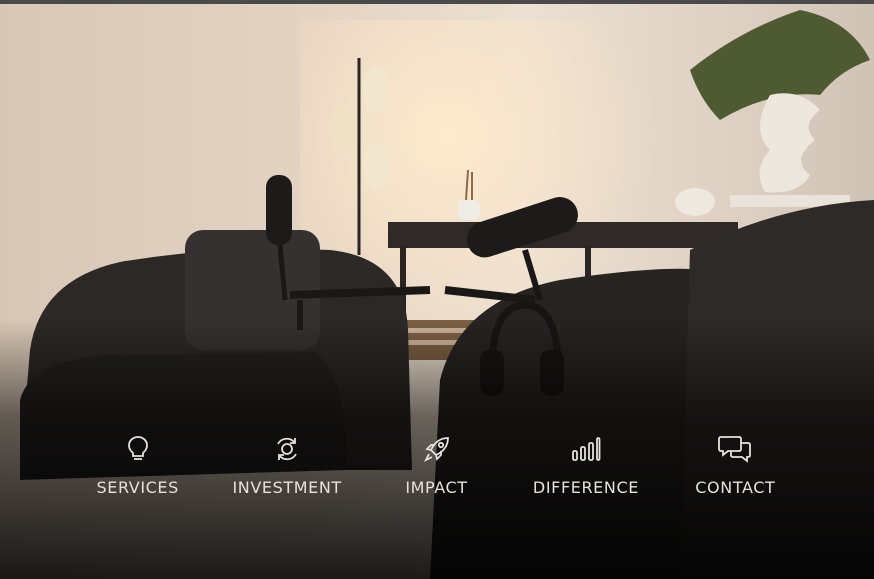  I want to click on nav-label-investment: INVESTMENT, so click(287, 487).